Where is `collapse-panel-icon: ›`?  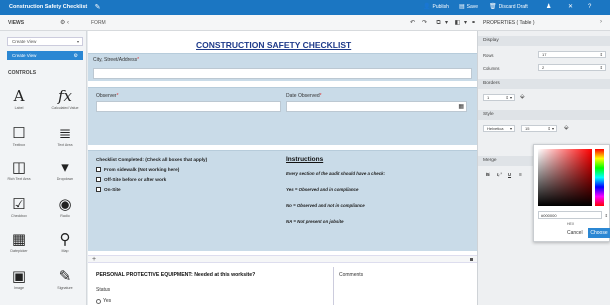 collapse-panel-icon: › is located at coordinates (601, 22).